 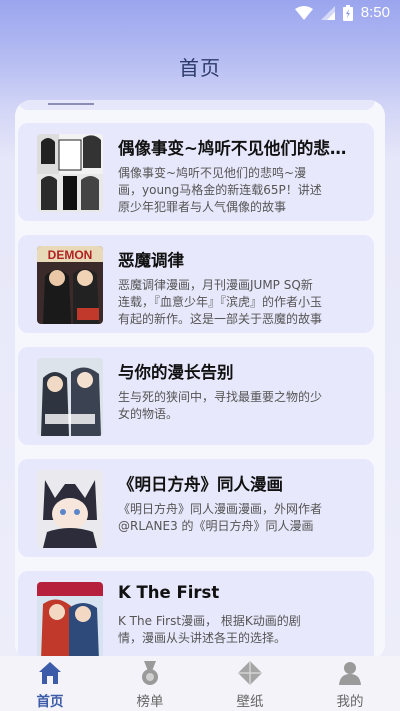 I want to click on comic-title: 恶魔调律, so click(x=151, y=260).